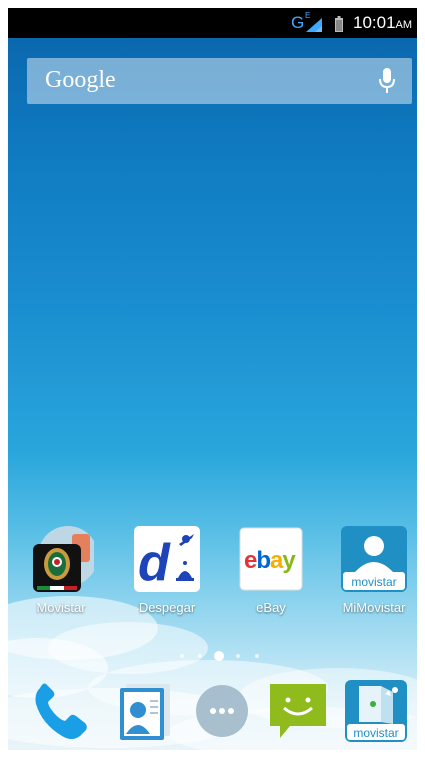 This screenshot has width=425, height=758. I want to click on app-mimovistar: movistar MiMovistar, so click(374, 570).